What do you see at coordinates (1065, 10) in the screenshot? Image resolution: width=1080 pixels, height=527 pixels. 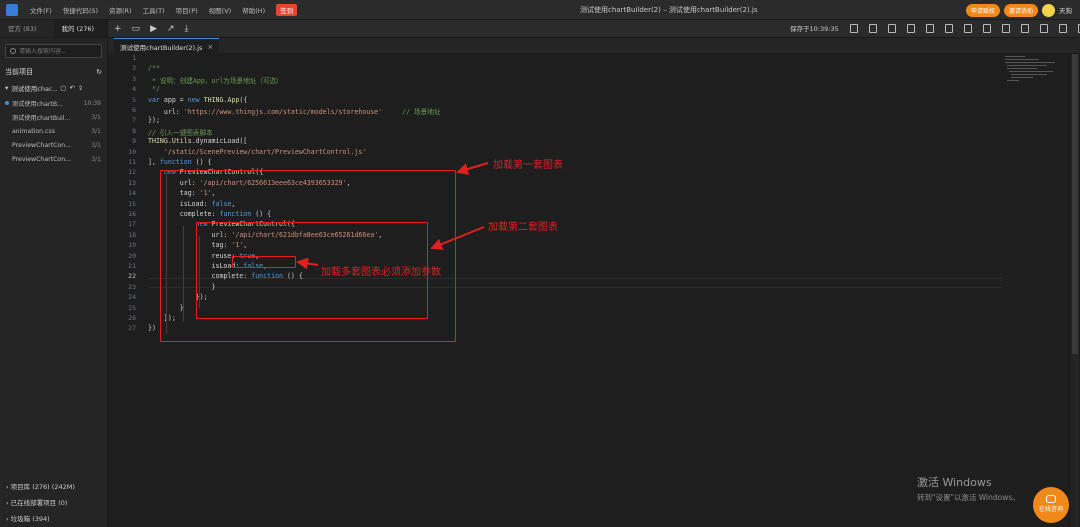 I see `user-name: 天狗` at bounding box center [1065, 10].